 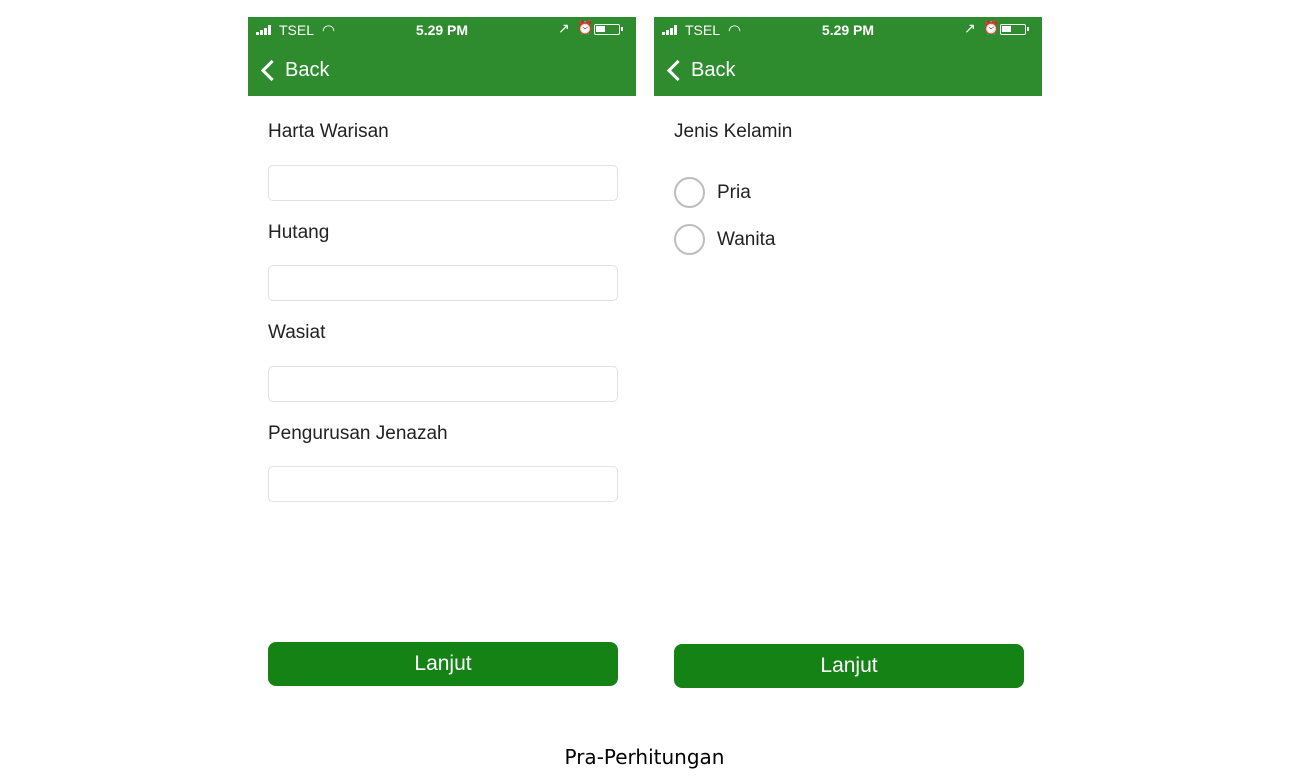 What do you see at coordinates (734, 192) in the screenshot?
I see `radio-label-pria: Pria` at bounding box center [734, 192].